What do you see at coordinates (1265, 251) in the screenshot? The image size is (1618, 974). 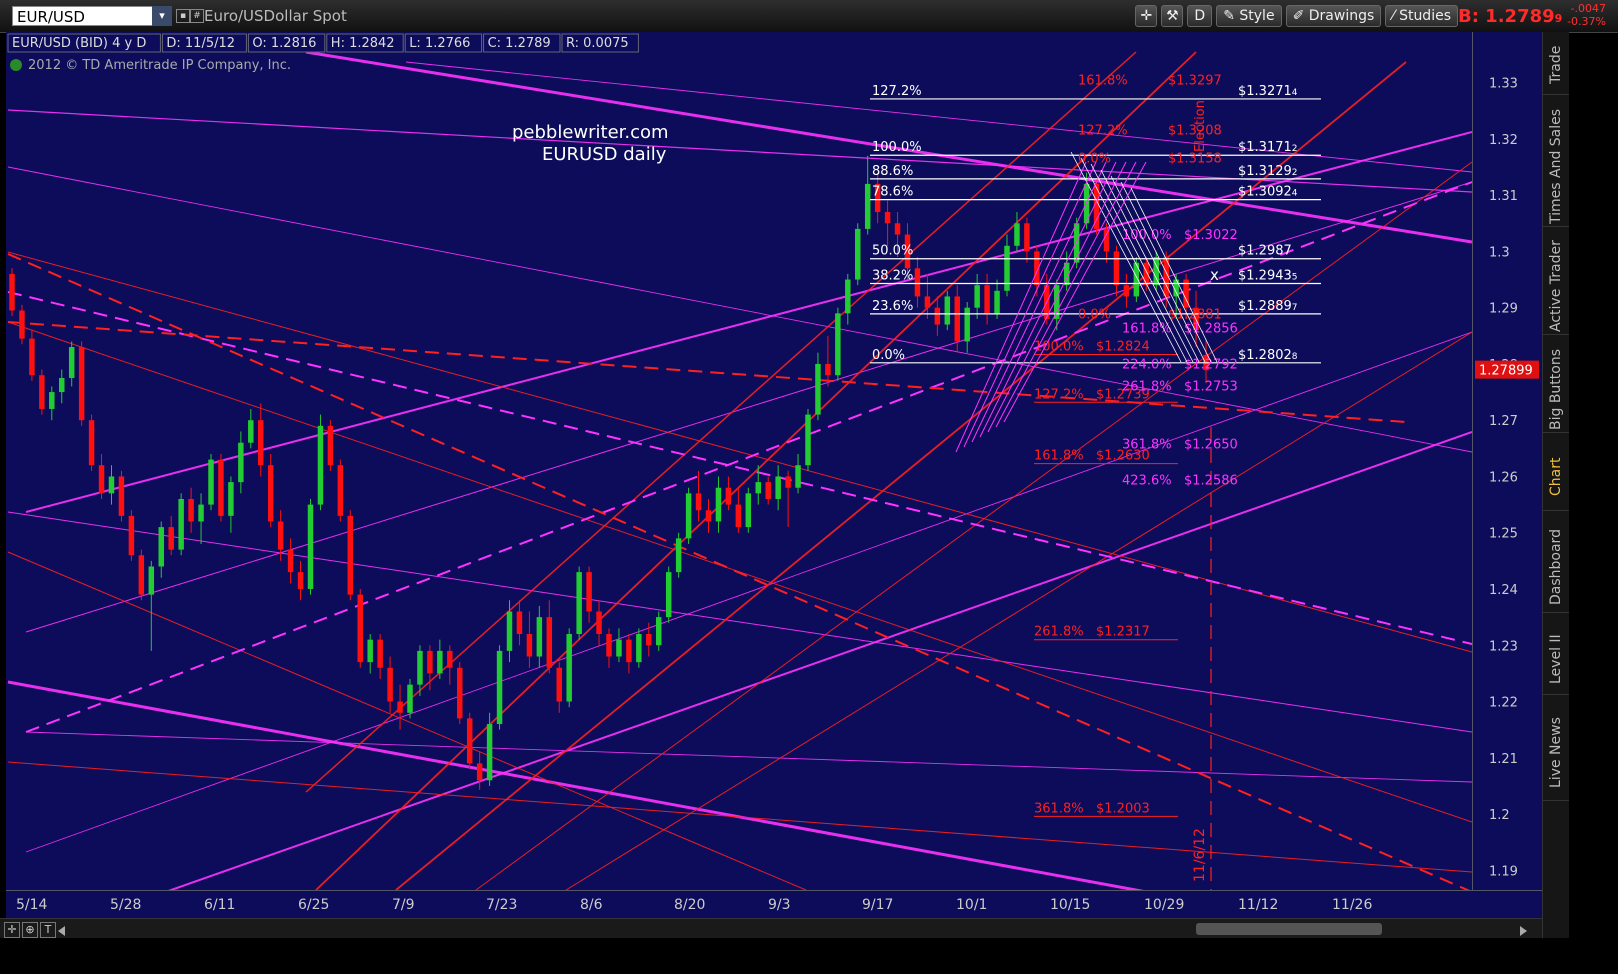 I see `fib-level-price: $1.2987` at bounding box center [1265, 251].